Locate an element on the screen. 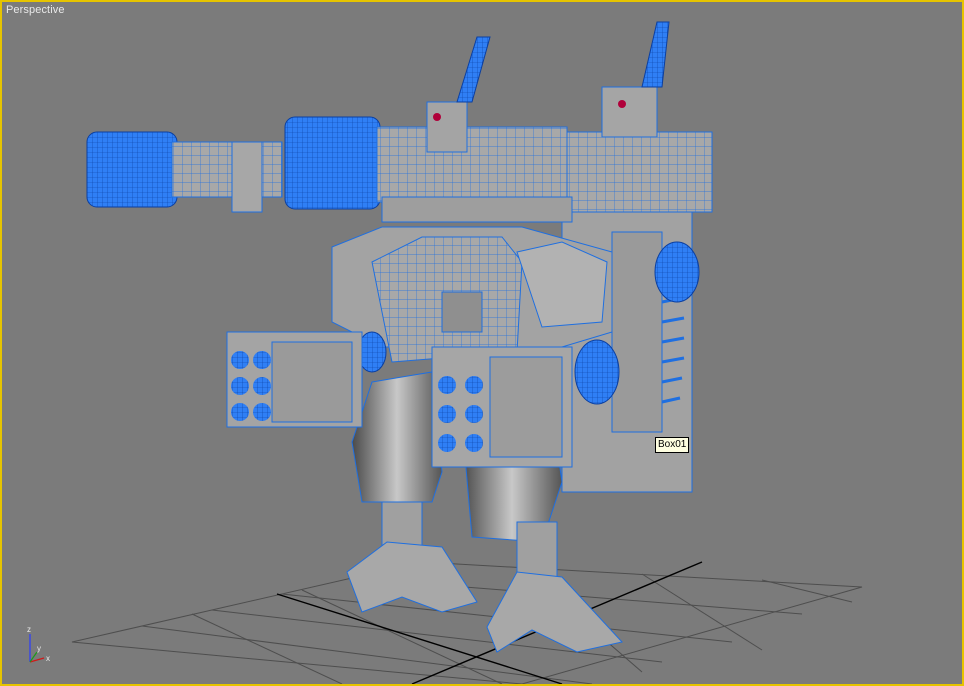 This screenshot has width=964, height=686. x-axis-label: x is located at coordinates (48, 658).